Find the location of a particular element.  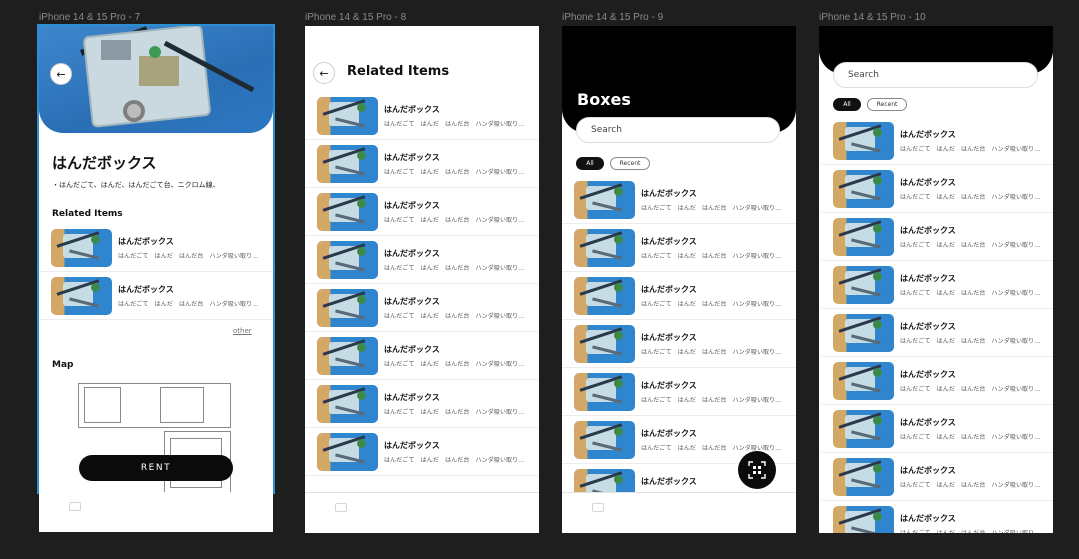

related-heading: Related Items is located at coordinates (87, 214).